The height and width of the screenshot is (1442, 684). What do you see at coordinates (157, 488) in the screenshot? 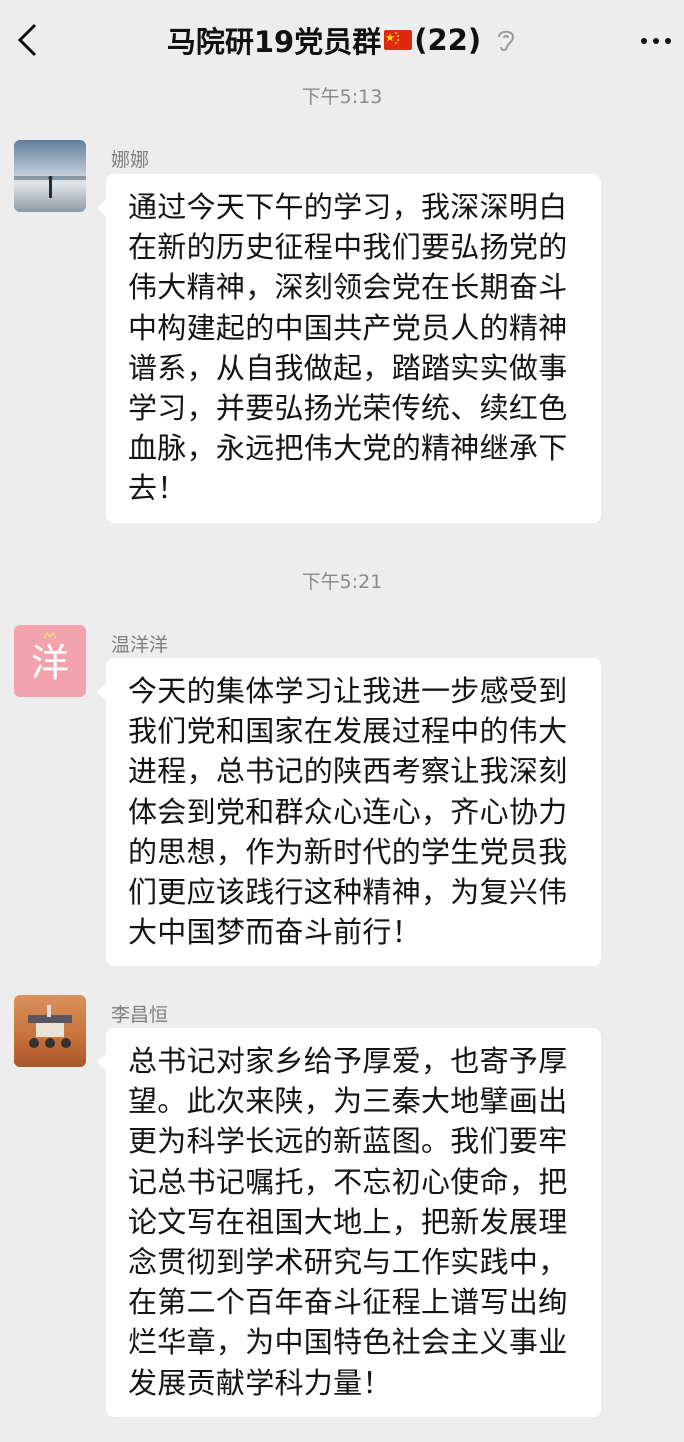
I see `message-line: 去！` at bounding box center [157, 488].